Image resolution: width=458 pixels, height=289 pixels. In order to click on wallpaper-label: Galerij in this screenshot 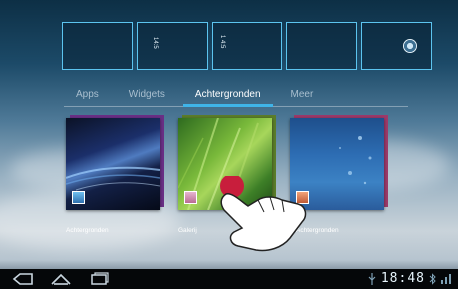, I will do `click(187, 230)`.